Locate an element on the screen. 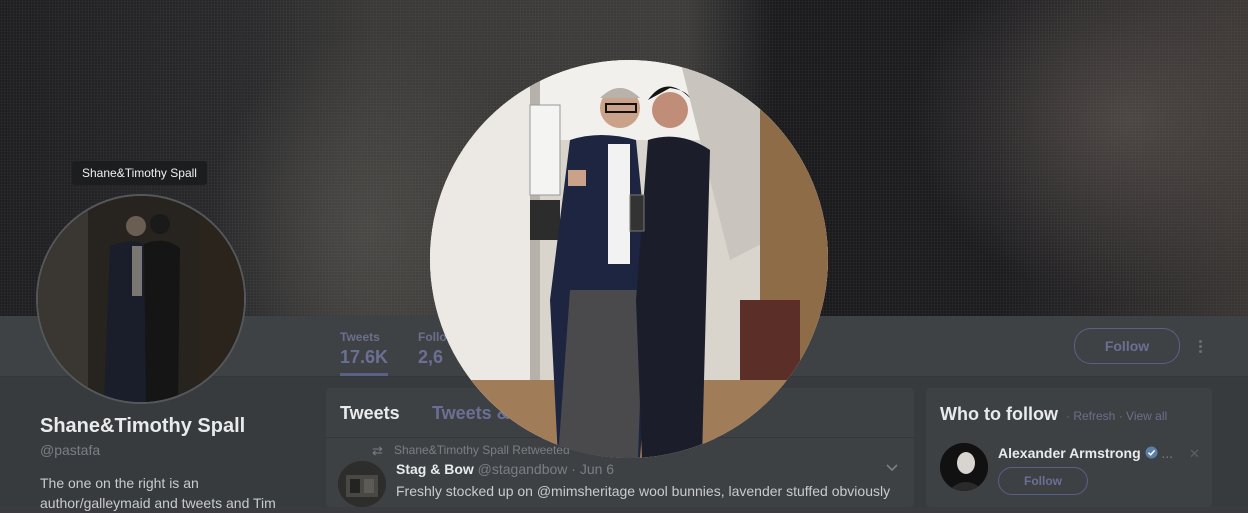  following-stat: Follo 2,6 is located at coordinates (432, 349).